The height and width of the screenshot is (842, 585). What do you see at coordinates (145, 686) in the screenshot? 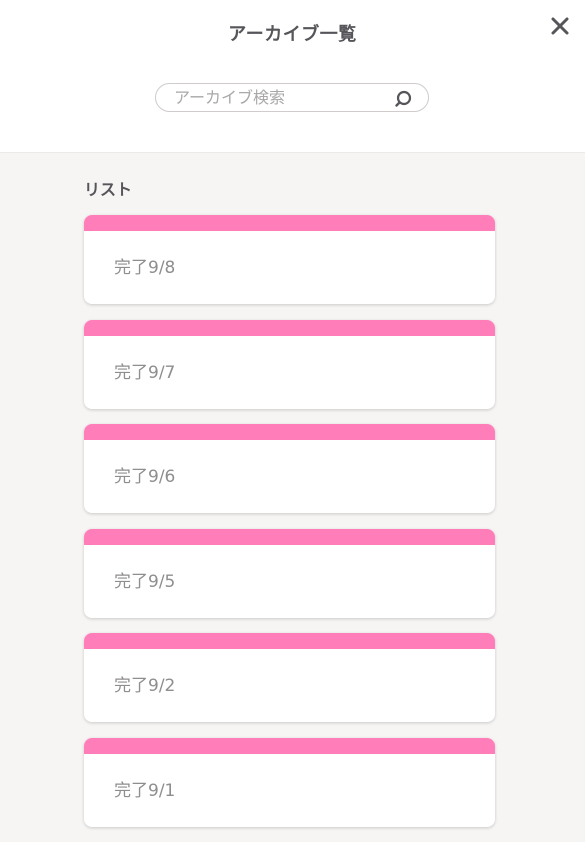
I see `list-item-label: 完了9/2` at bounding box center [145, 686].